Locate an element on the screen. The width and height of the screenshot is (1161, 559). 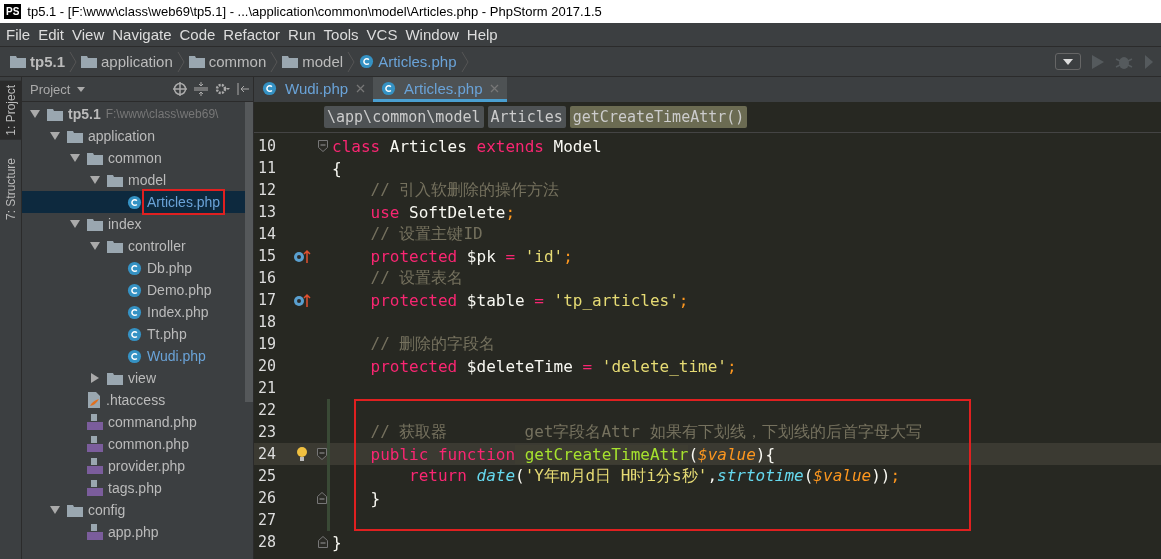
nav-crumb: common is located at coordinates (227, 61).